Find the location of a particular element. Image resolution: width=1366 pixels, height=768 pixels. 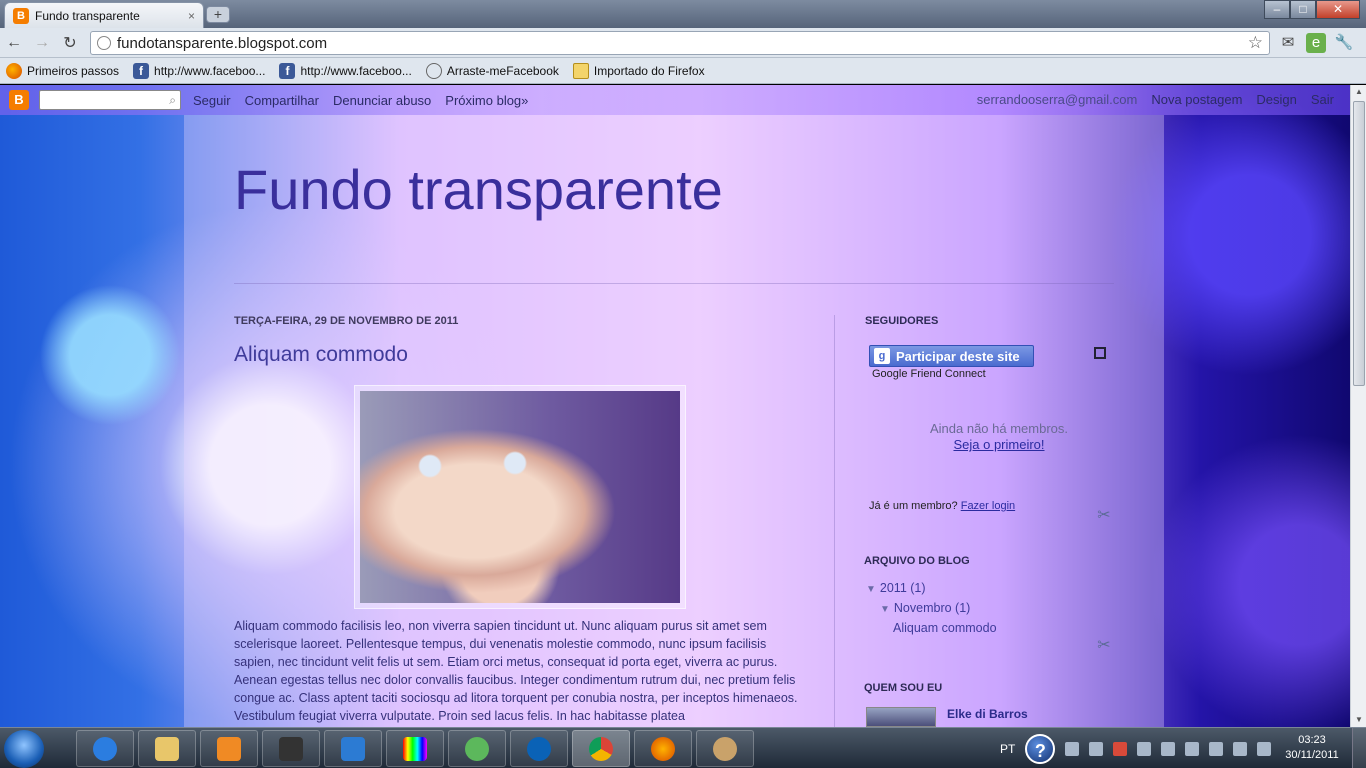

column-divider is located at coordinates (834, 521).